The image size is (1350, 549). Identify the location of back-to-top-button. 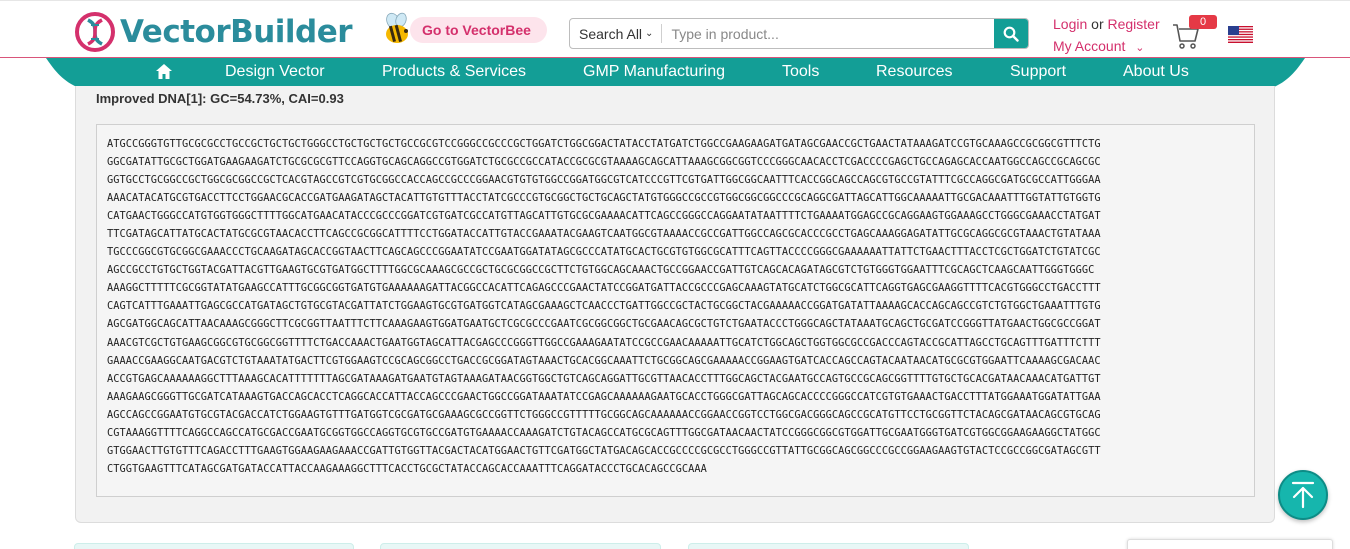
(1303, 495).